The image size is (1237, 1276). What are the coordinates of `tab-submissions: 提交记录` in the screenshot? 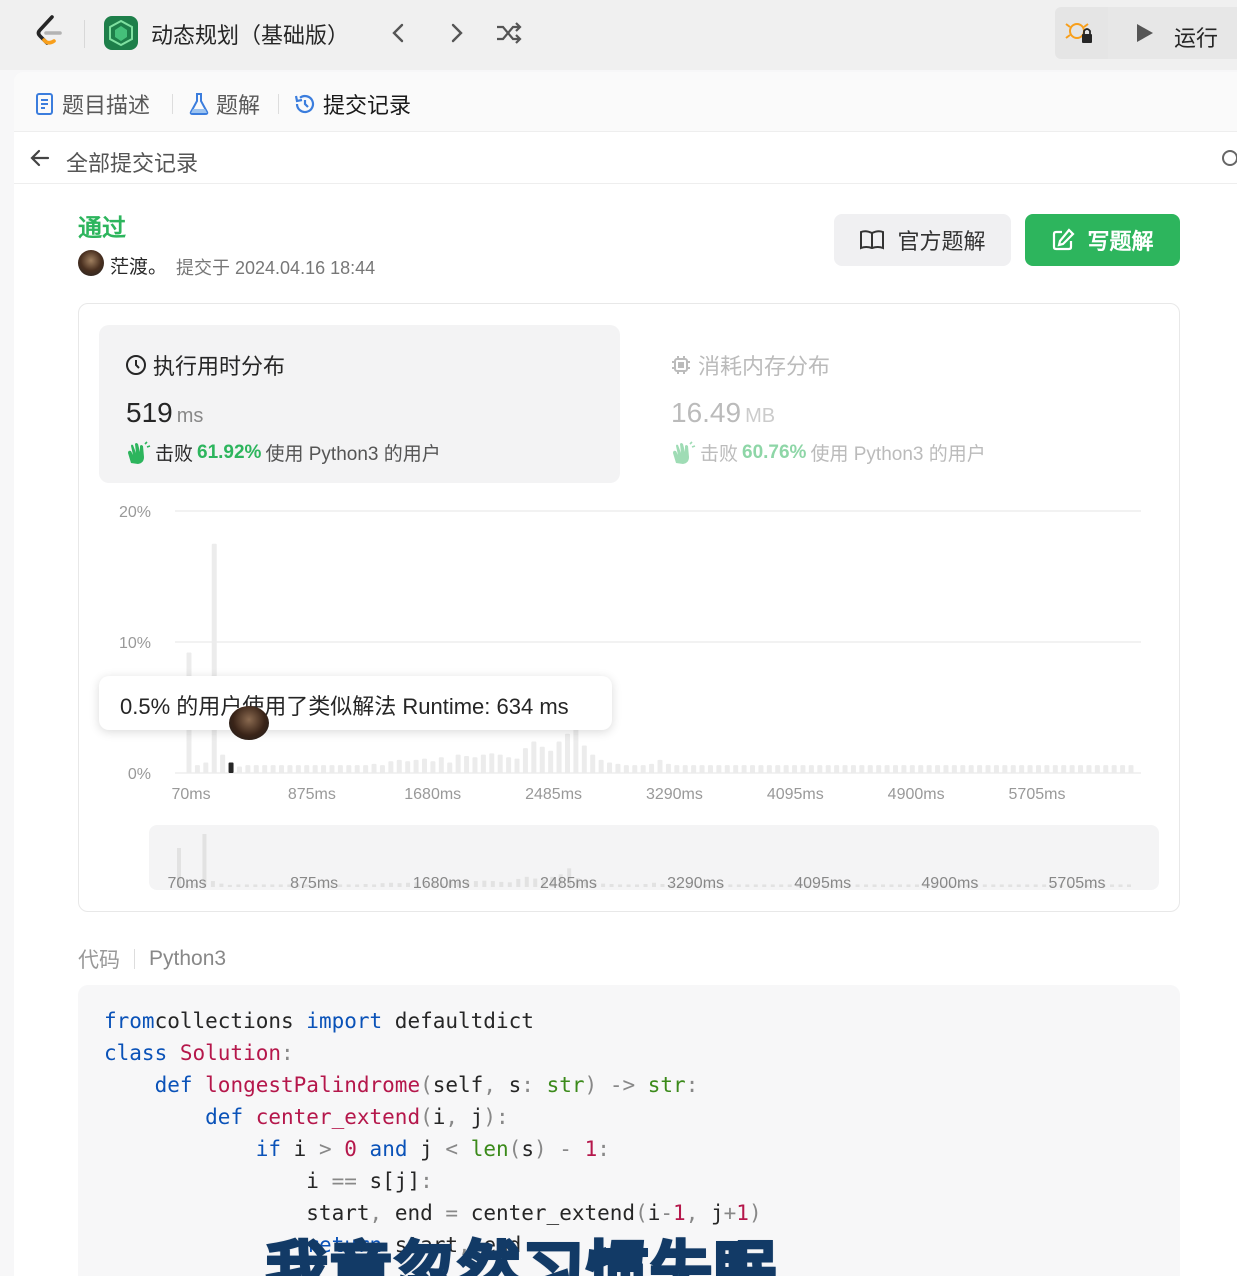 It's located at (352, 104).